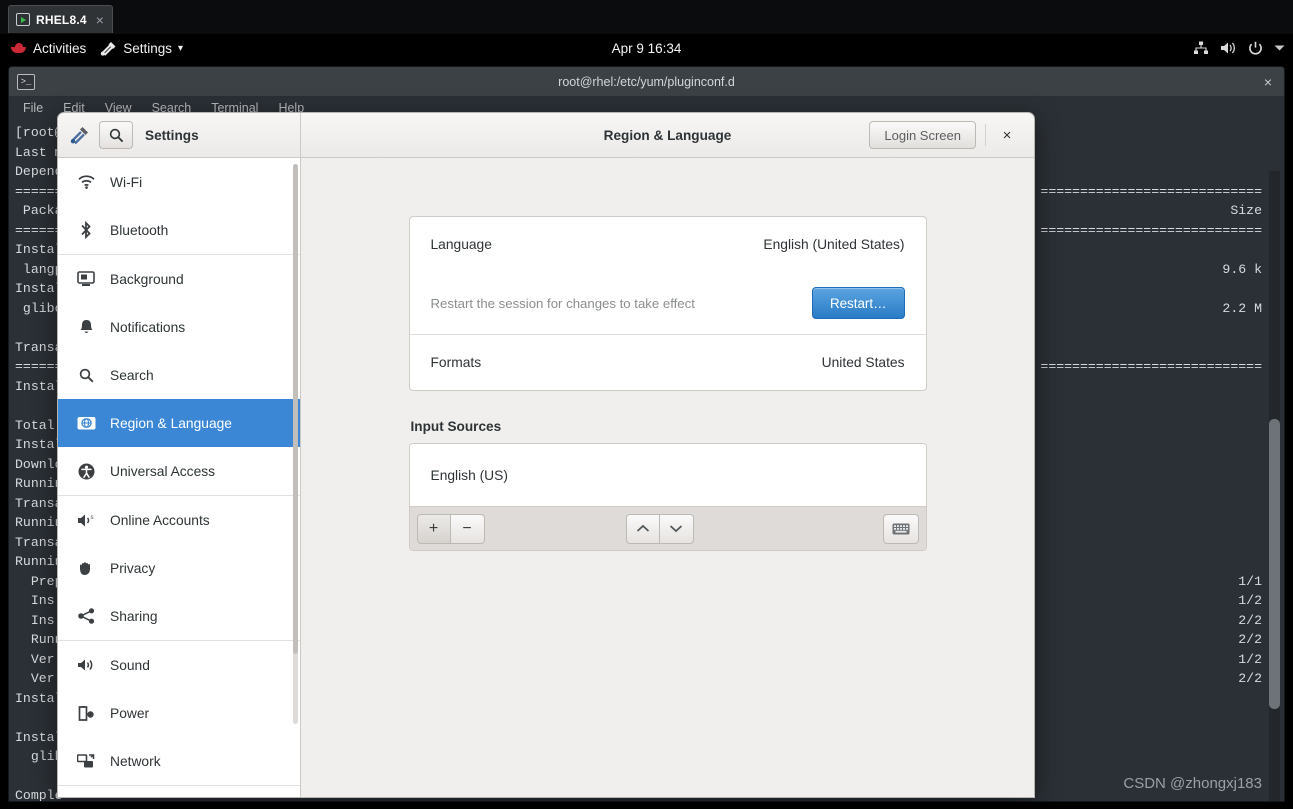 The width and height of the screenshot is (1293, 809). What do you see at coordinates (130, 665) in the screenshot?
I see `sidebar-item-label: Sound` at bounding box center [130, 665].